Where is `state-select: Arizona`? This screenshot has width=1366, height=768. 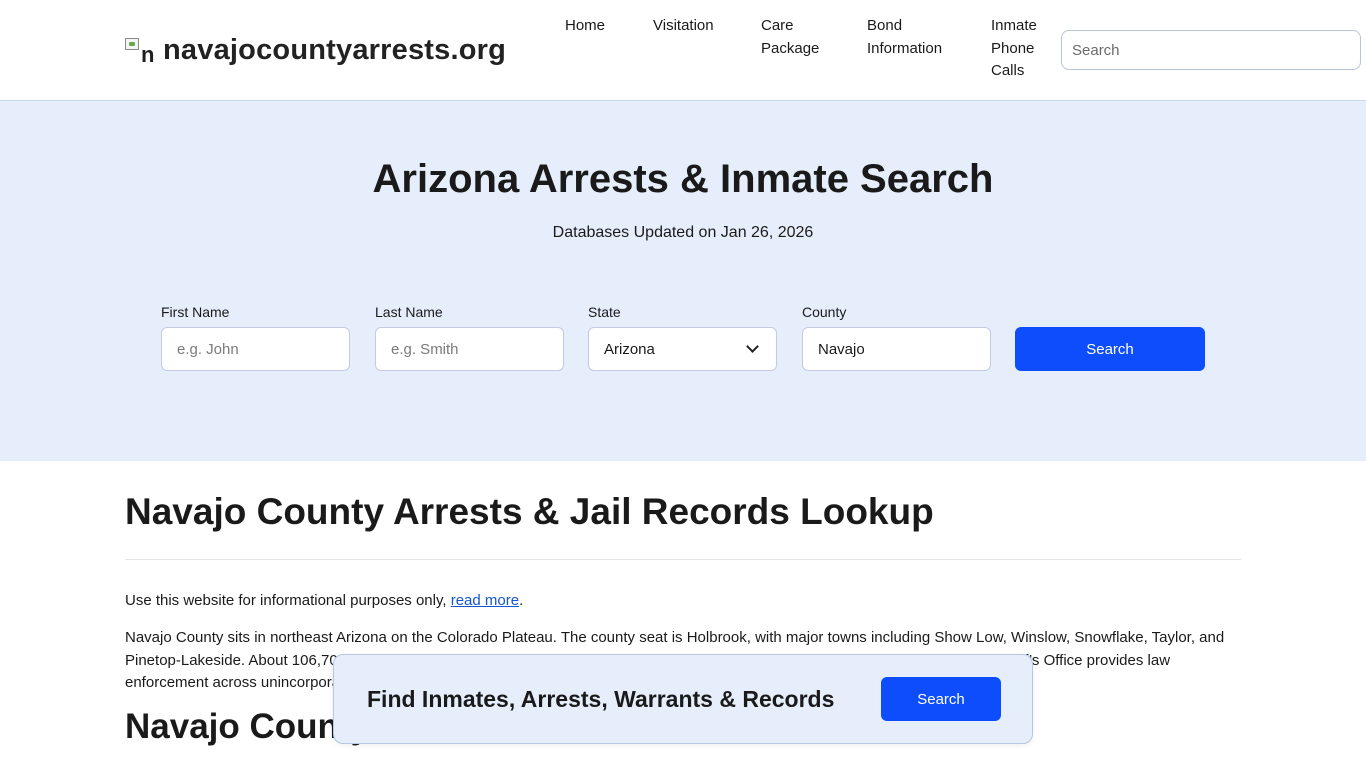 state-select: Arizona is located at coordinates (682, 349).